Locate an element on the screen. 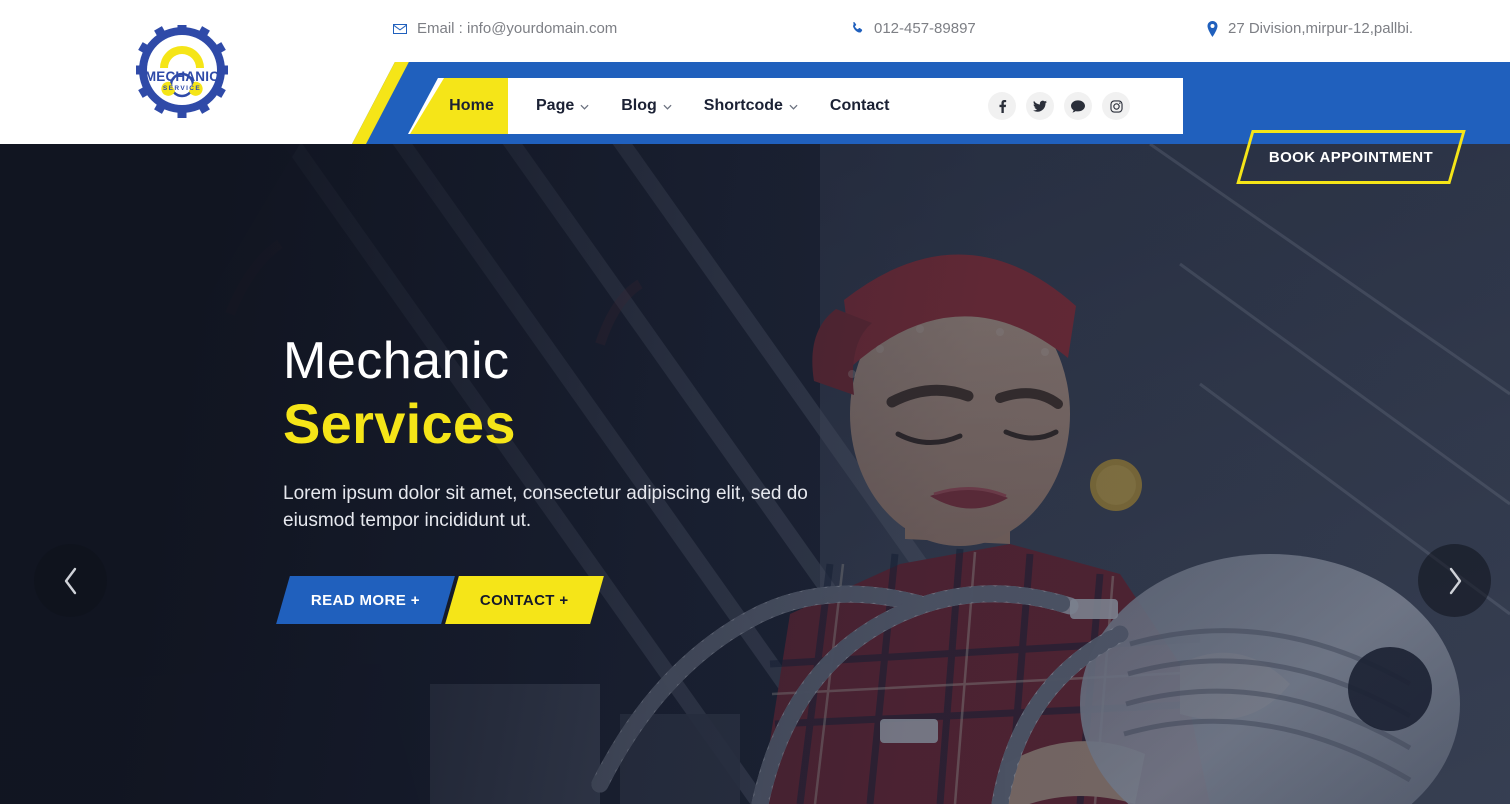 The height and width of the screenshot is (804, 1510). topbar-phone: 012-457-89897 is located at coordinates (913, 28).